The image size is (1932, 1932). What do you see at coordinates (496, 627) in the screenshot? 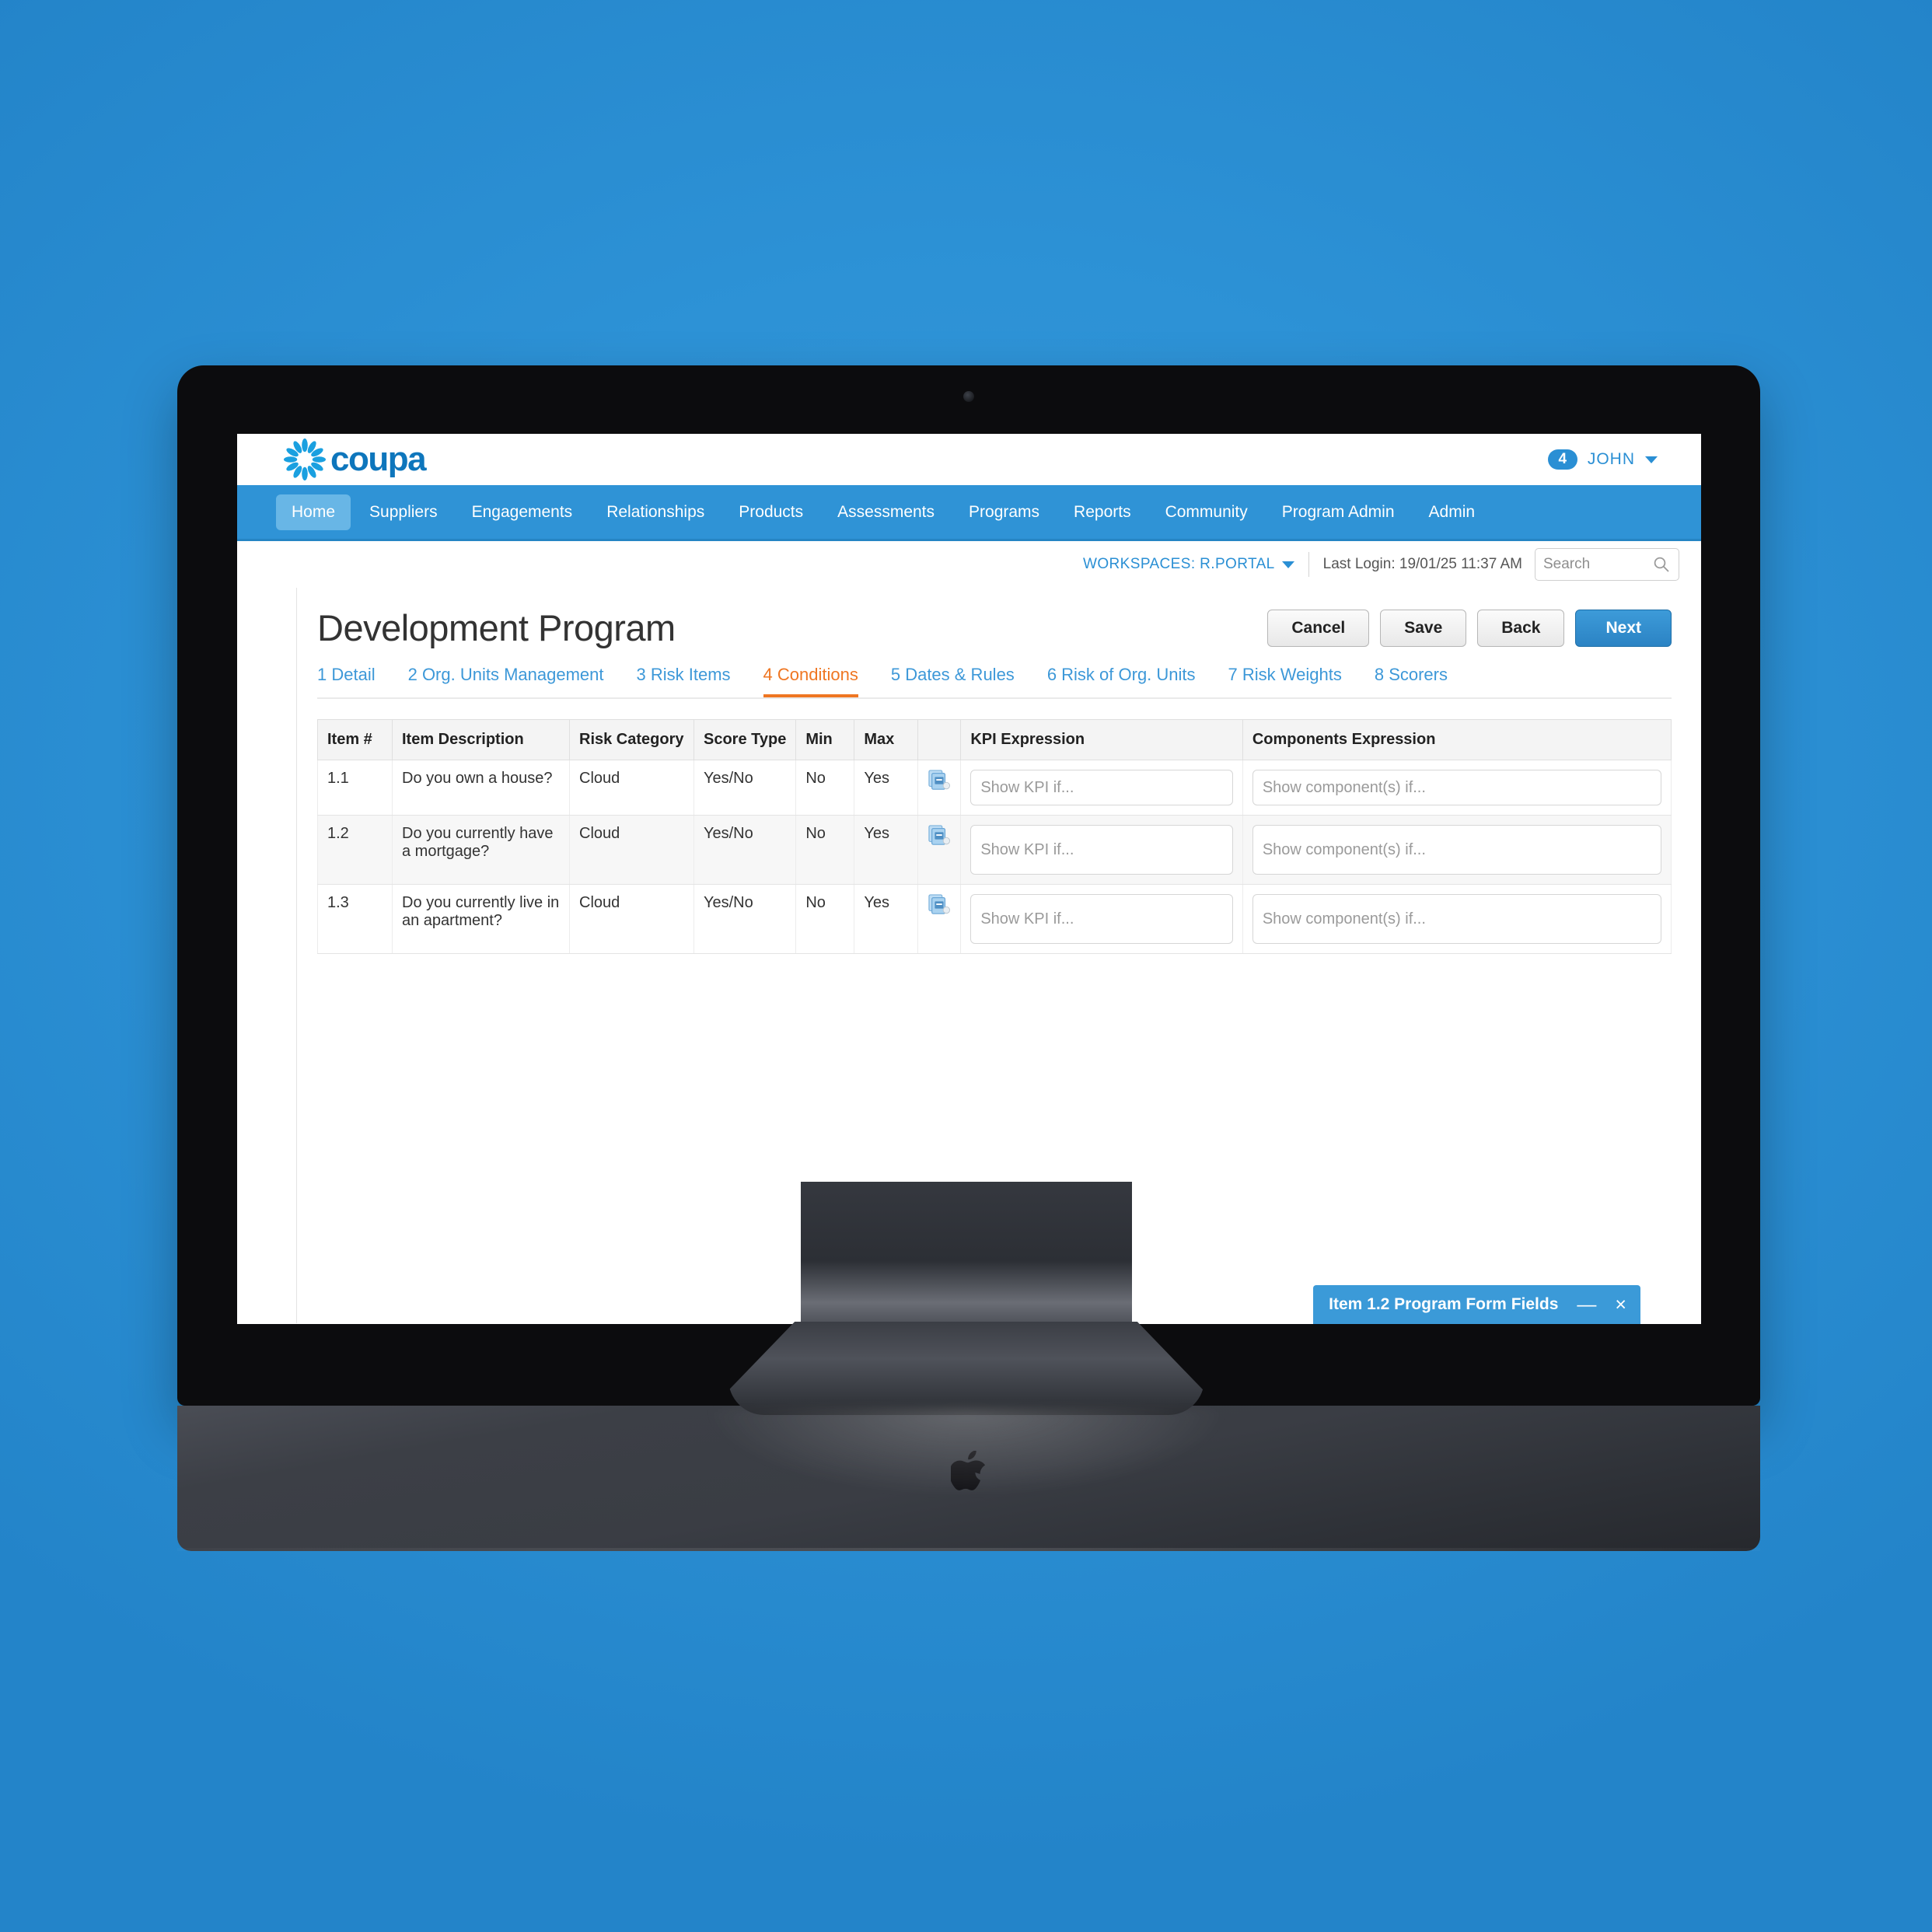
I see `page-title: Development Program` at bounding box center [496, 627].